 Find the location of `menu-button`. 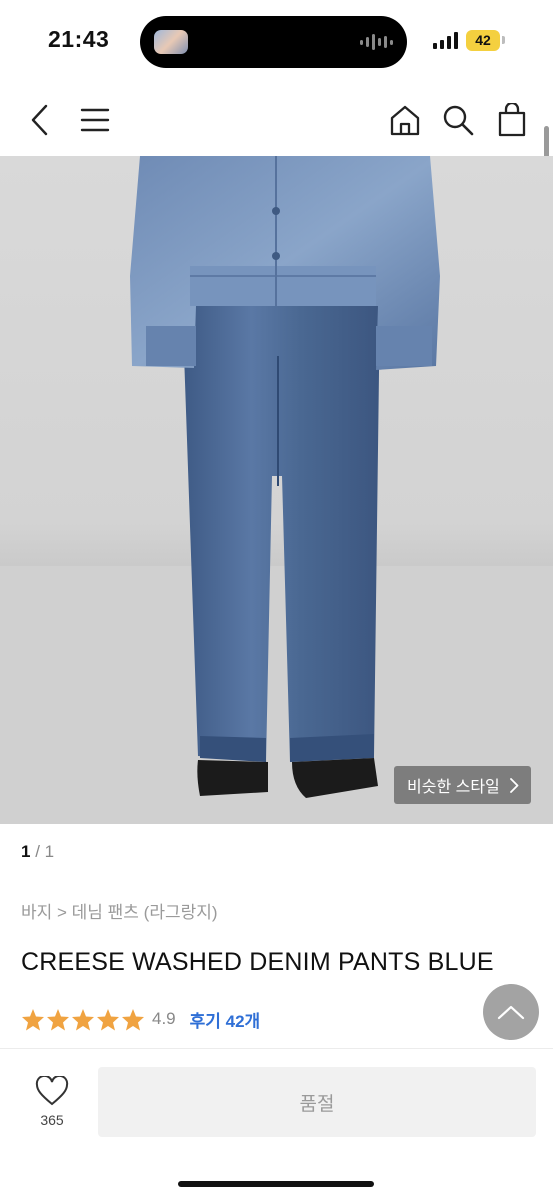

menu-button is located at coordinates (95, 120).